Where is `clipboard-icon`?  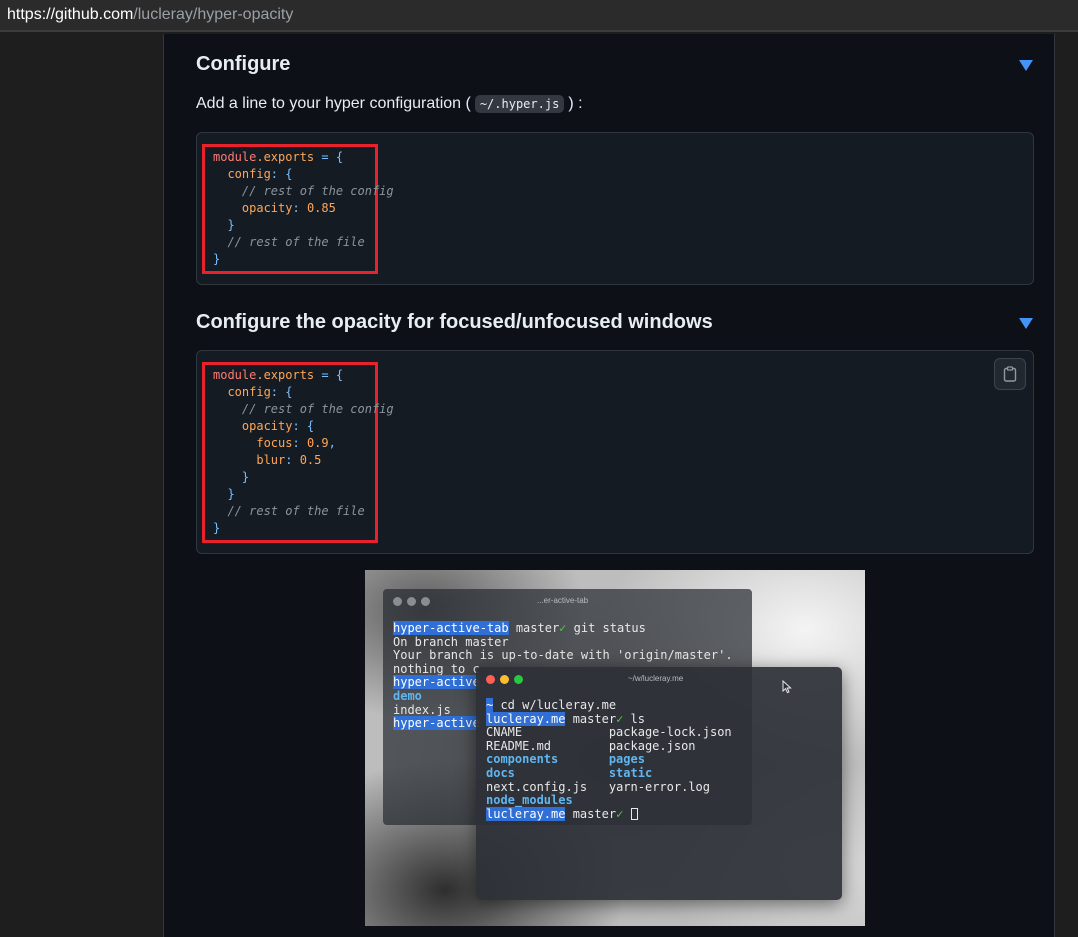 clipboard-icon is located at coordinates (1010, 374).